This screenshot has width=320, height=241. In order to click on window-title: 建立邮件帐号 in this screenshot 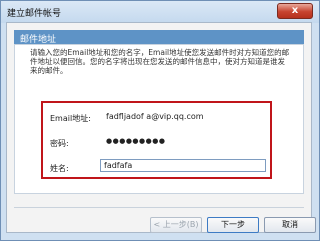, I will do `click(34, 14)`.